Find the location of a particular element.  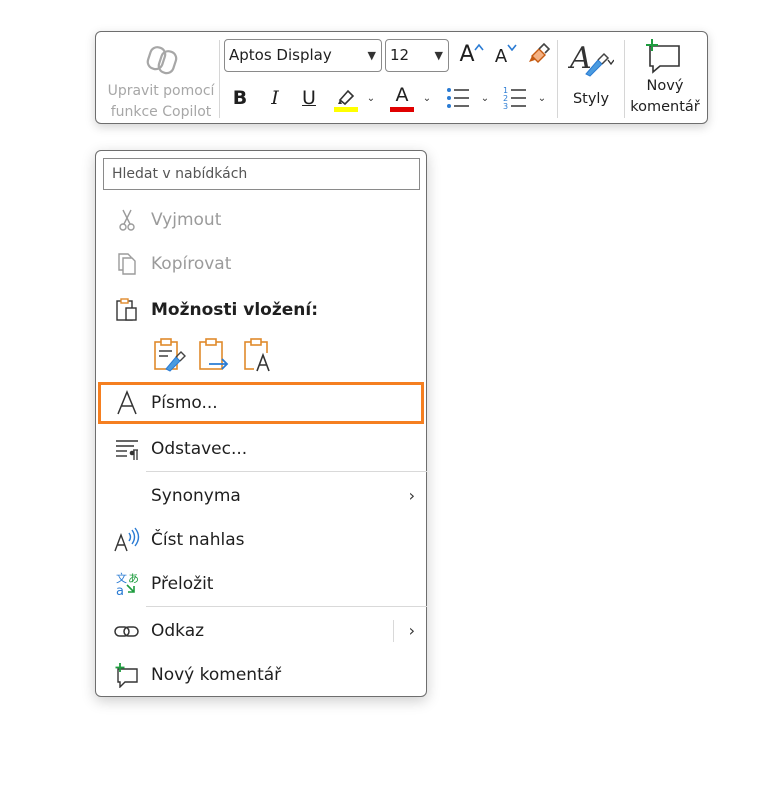

svg-text: あ is located at coordinates (133, 578).